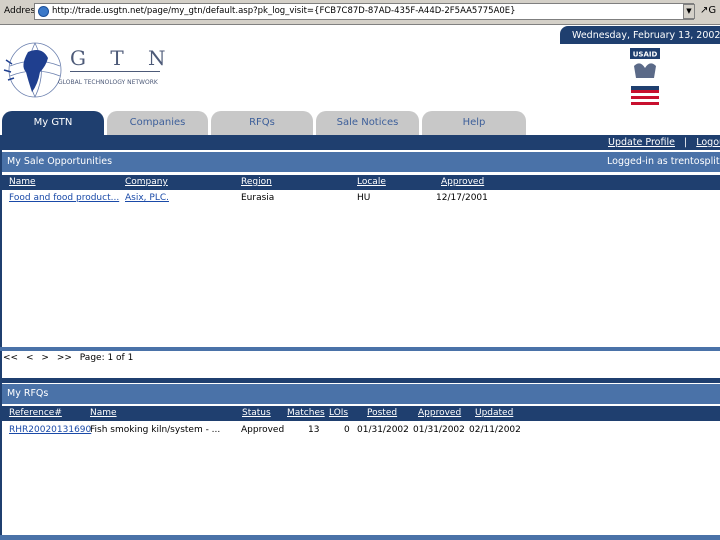 This screenshot has width=720, height=540. What do you see at coordinates (367, 123) in the screenshot?
I see `tab-sale-notices: Sale Notices` at bounding box center [367, 123].